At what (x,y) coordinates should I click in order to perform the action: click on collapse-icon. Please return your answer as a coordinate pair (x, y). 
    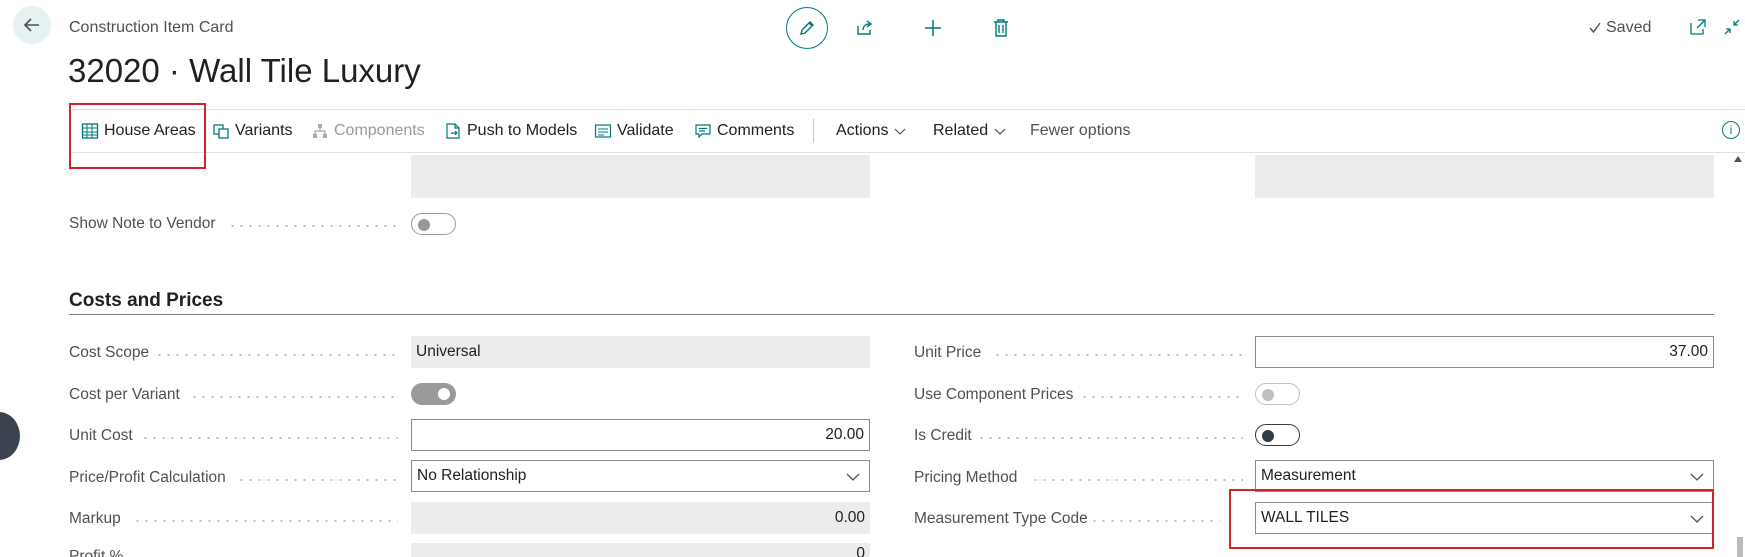
    Looking at the image, I should click on (1732, 27).